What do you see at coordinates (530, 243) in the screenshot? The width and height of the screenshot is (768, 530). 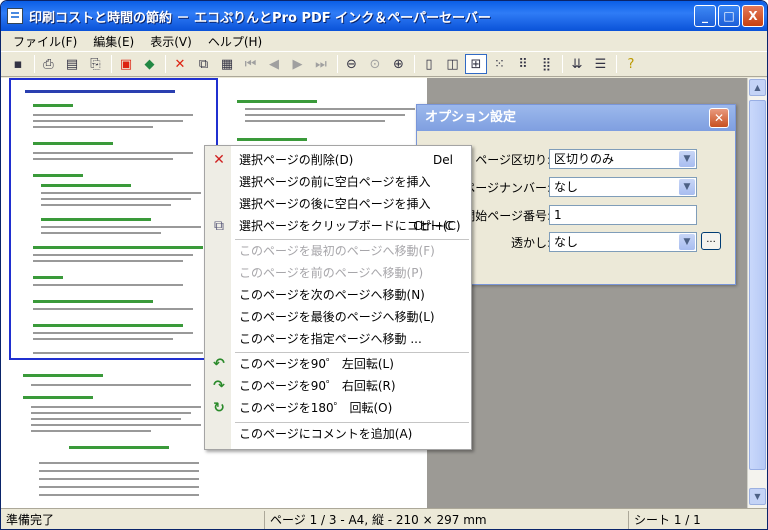 I see `watermark-label: 透かし:` at bounding box center [530, 243].